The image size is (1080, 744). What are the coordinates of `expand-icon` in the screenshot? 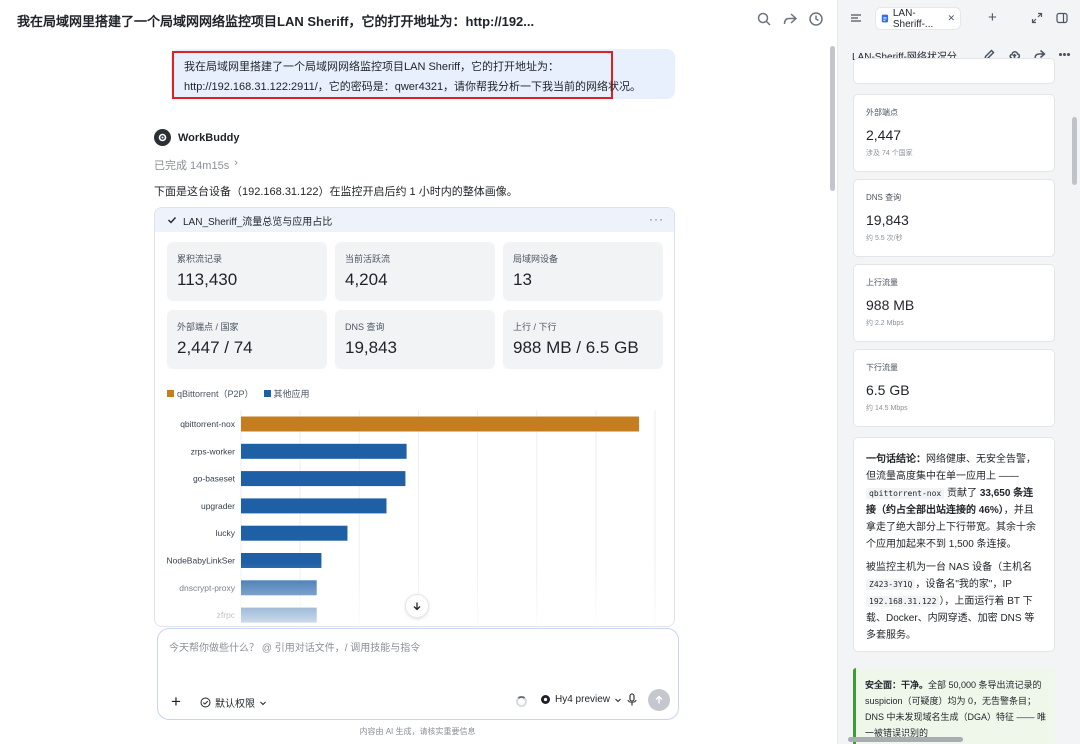 It's located at (1037, 19).